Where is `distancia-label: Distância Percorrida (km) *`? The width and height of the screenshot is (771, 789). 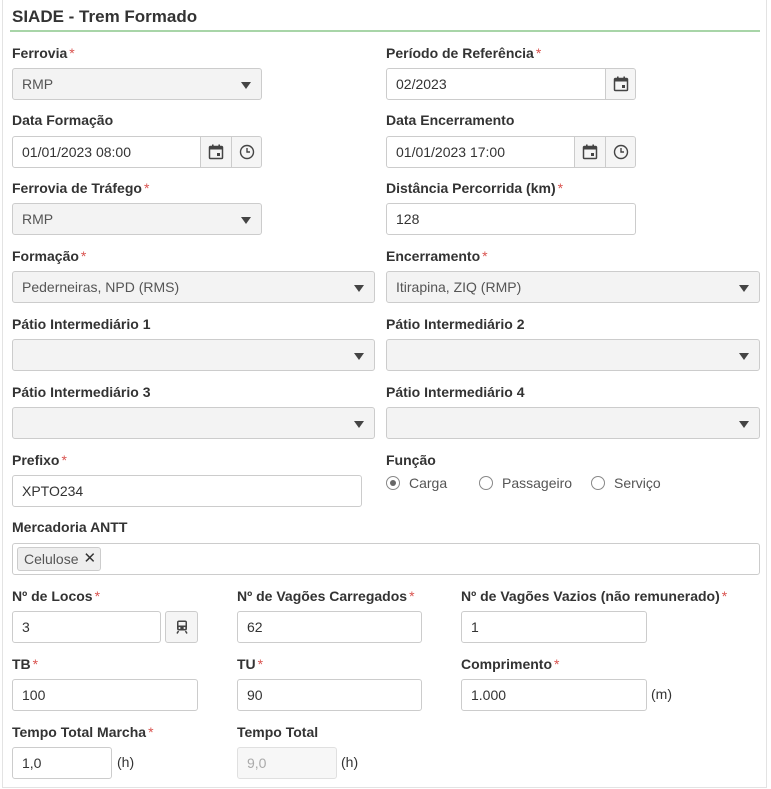 distancia-label: Distância Percorrida (km) * is located at coordinates (475, 188).